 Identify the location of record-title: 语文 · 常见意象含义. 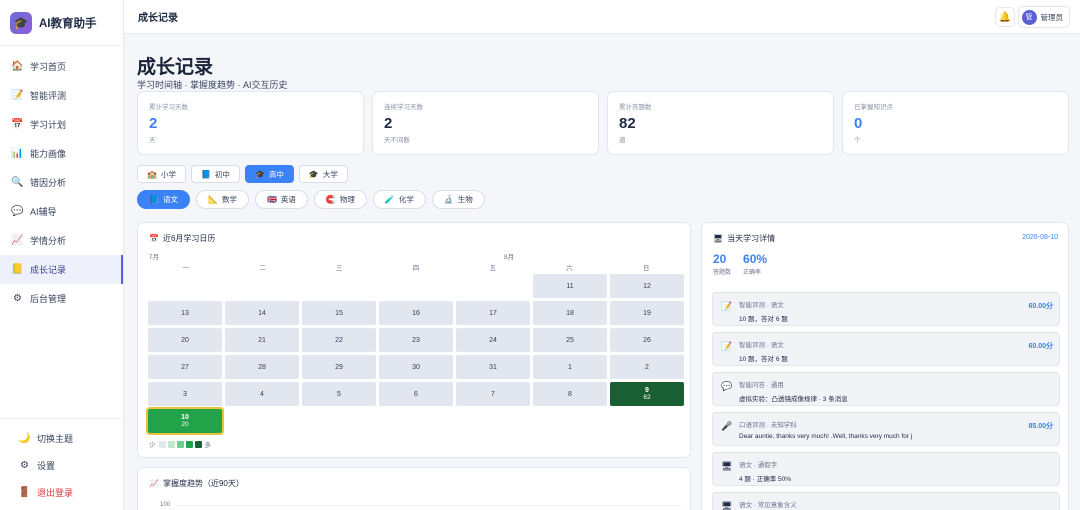
(768, 505).